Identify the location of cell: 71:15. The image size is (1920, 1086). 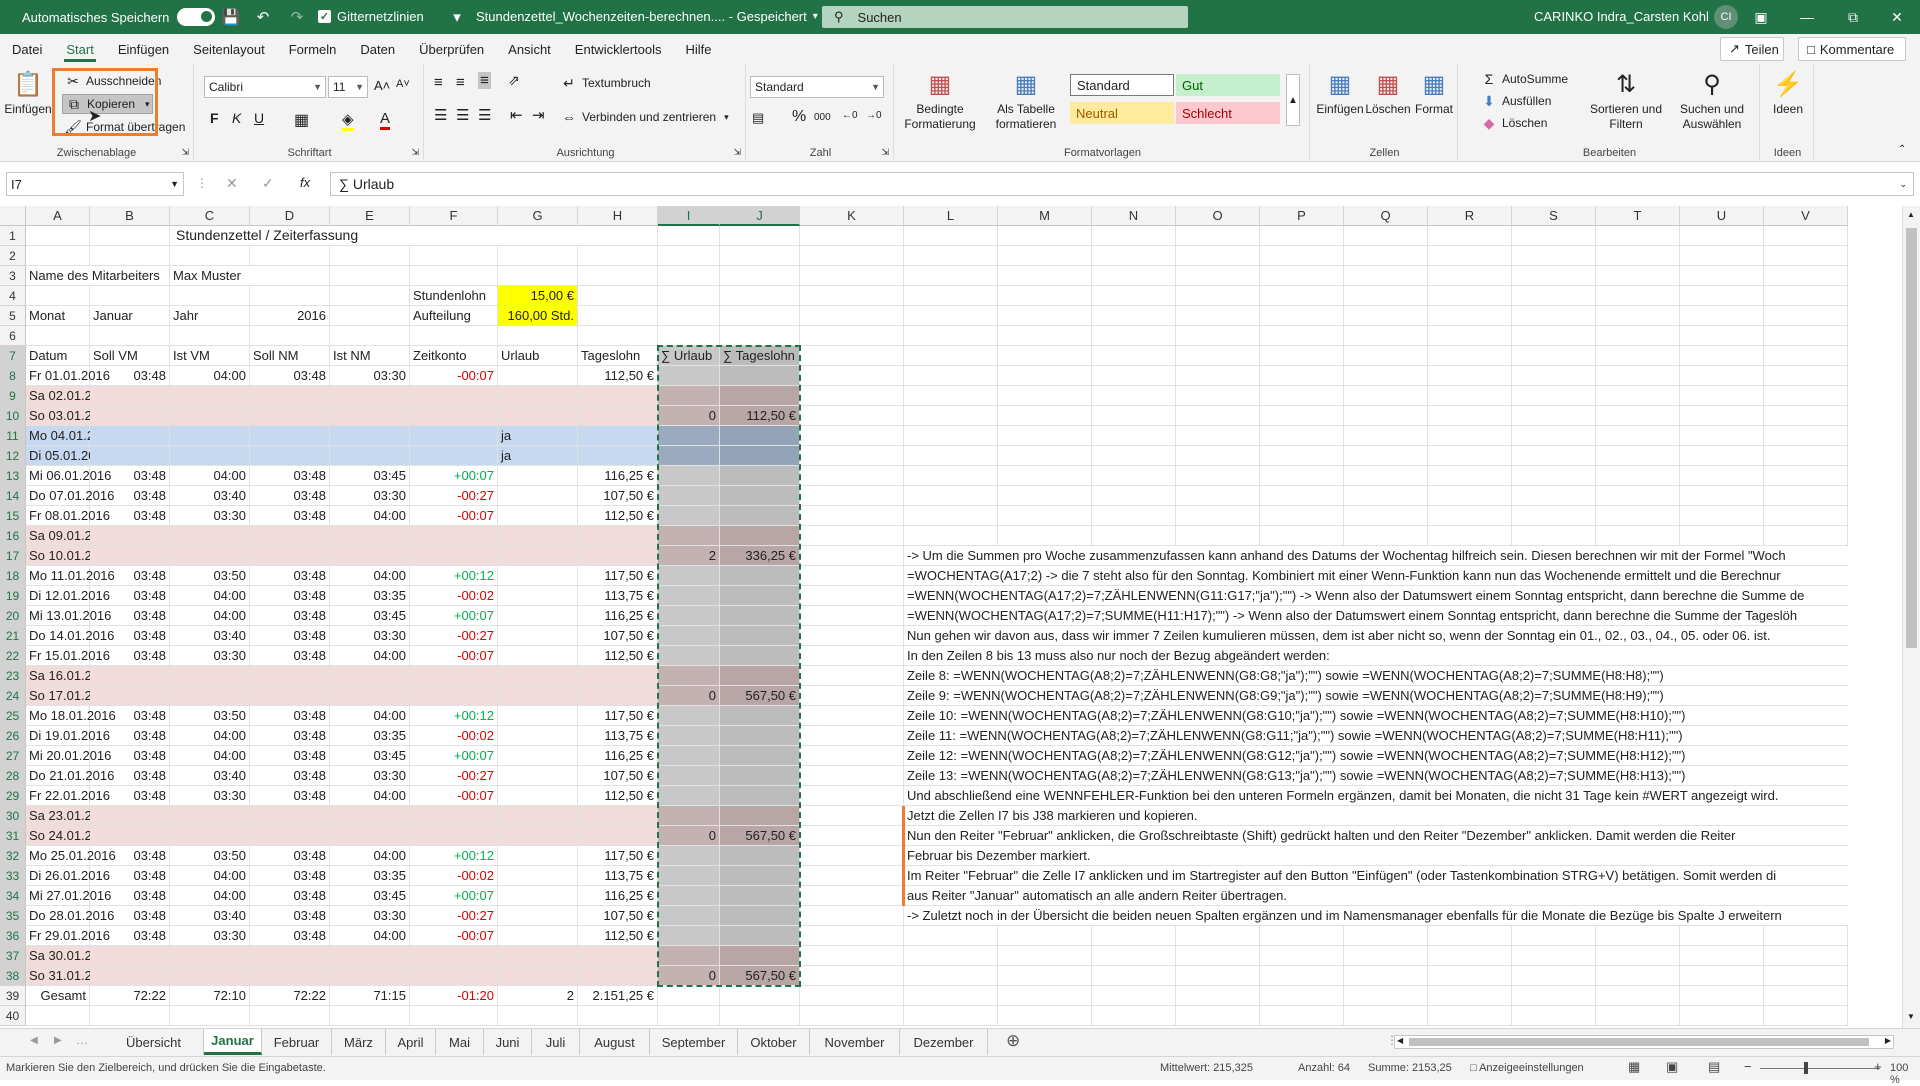
(370, 996).